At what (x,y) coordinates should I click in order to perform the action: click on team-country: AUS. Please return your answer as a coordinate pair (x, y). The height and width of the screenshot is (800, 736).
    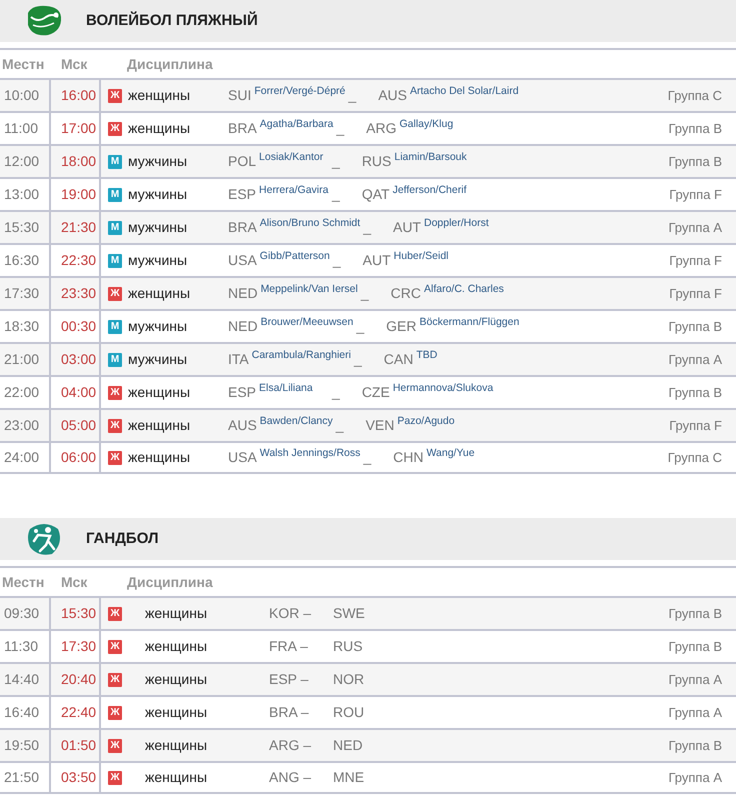
    Looking at the image, I should click on (392, 95).